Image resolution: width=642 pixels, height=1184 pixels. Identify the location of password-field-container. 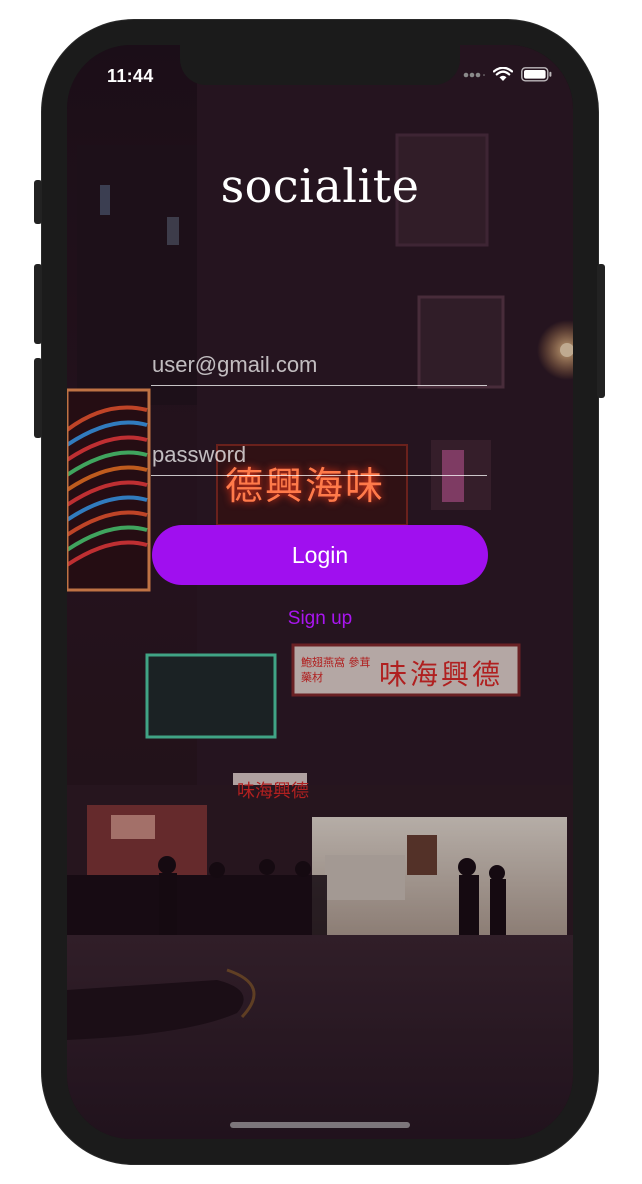
(319, 455).